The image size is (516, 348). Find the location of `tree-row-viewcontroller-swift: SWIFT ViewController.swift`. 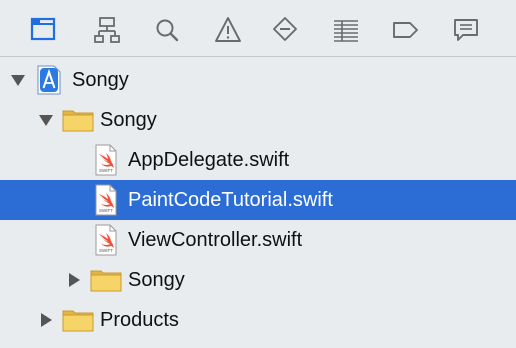

tree-row-viewcontroller-swift: SWIFT ViewController.swift is located at coordinates (258, 240).